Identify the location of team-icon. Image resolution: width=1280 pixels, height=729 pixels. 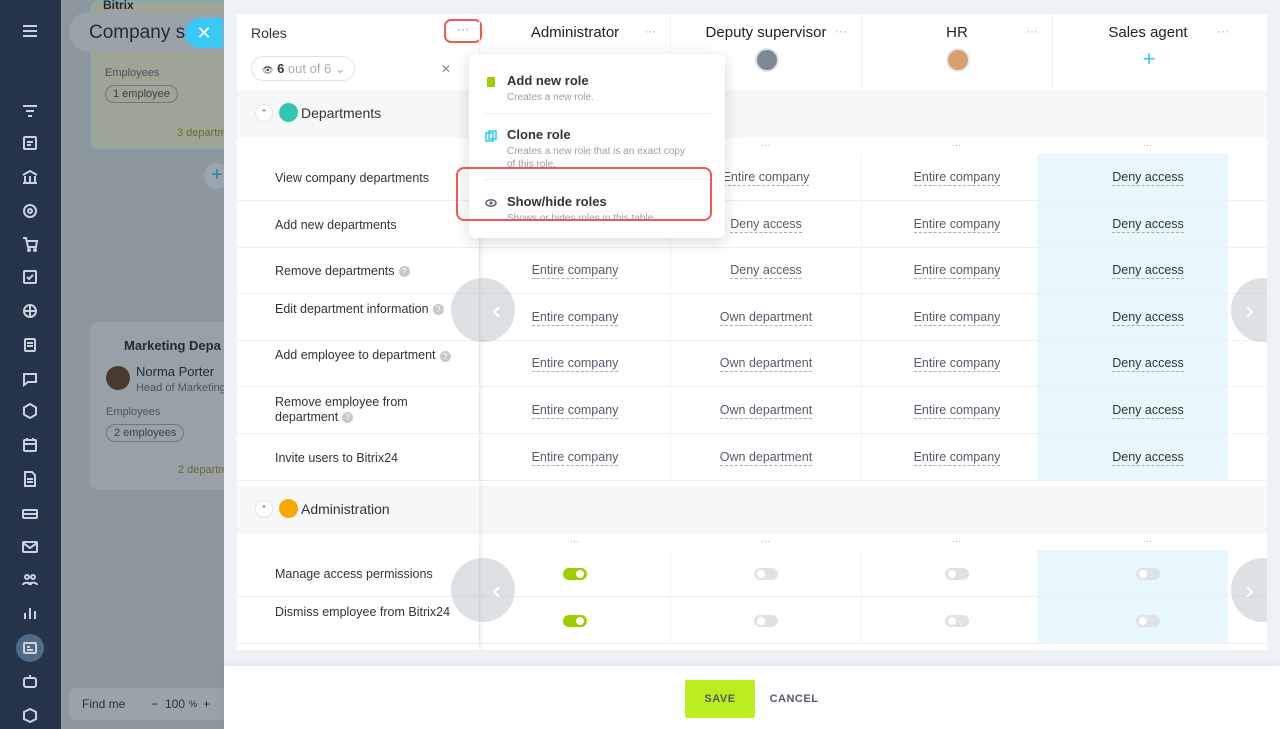
(30, 579).